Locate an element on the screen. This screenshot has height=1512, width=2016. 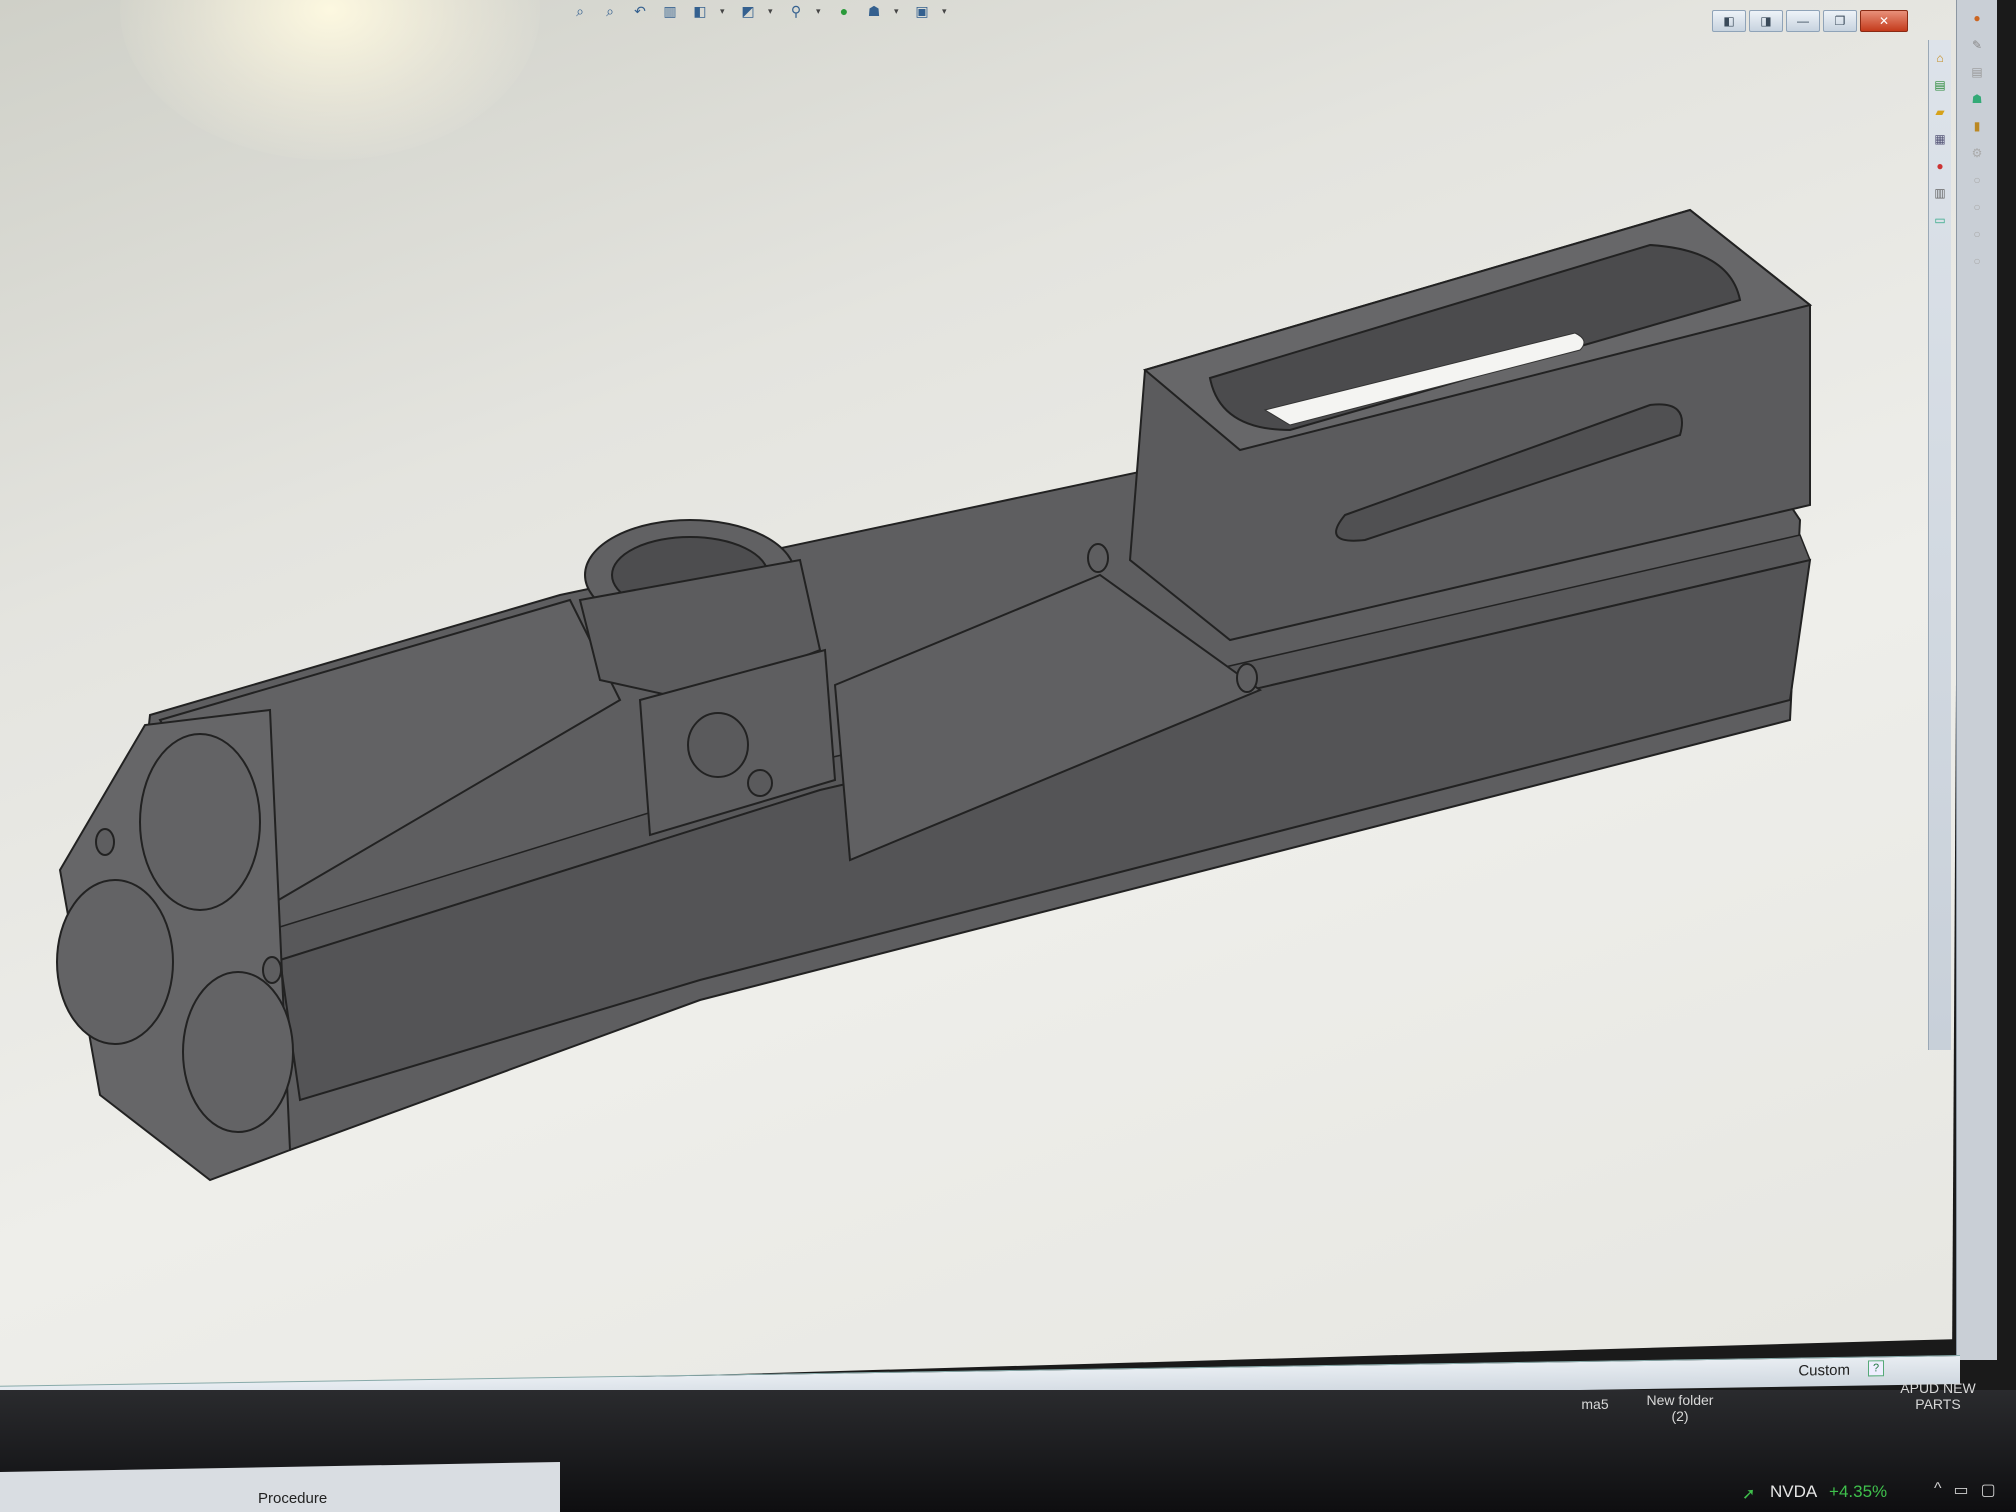
apply-scene-icon: ☗ is located at coordinates (874, 11).